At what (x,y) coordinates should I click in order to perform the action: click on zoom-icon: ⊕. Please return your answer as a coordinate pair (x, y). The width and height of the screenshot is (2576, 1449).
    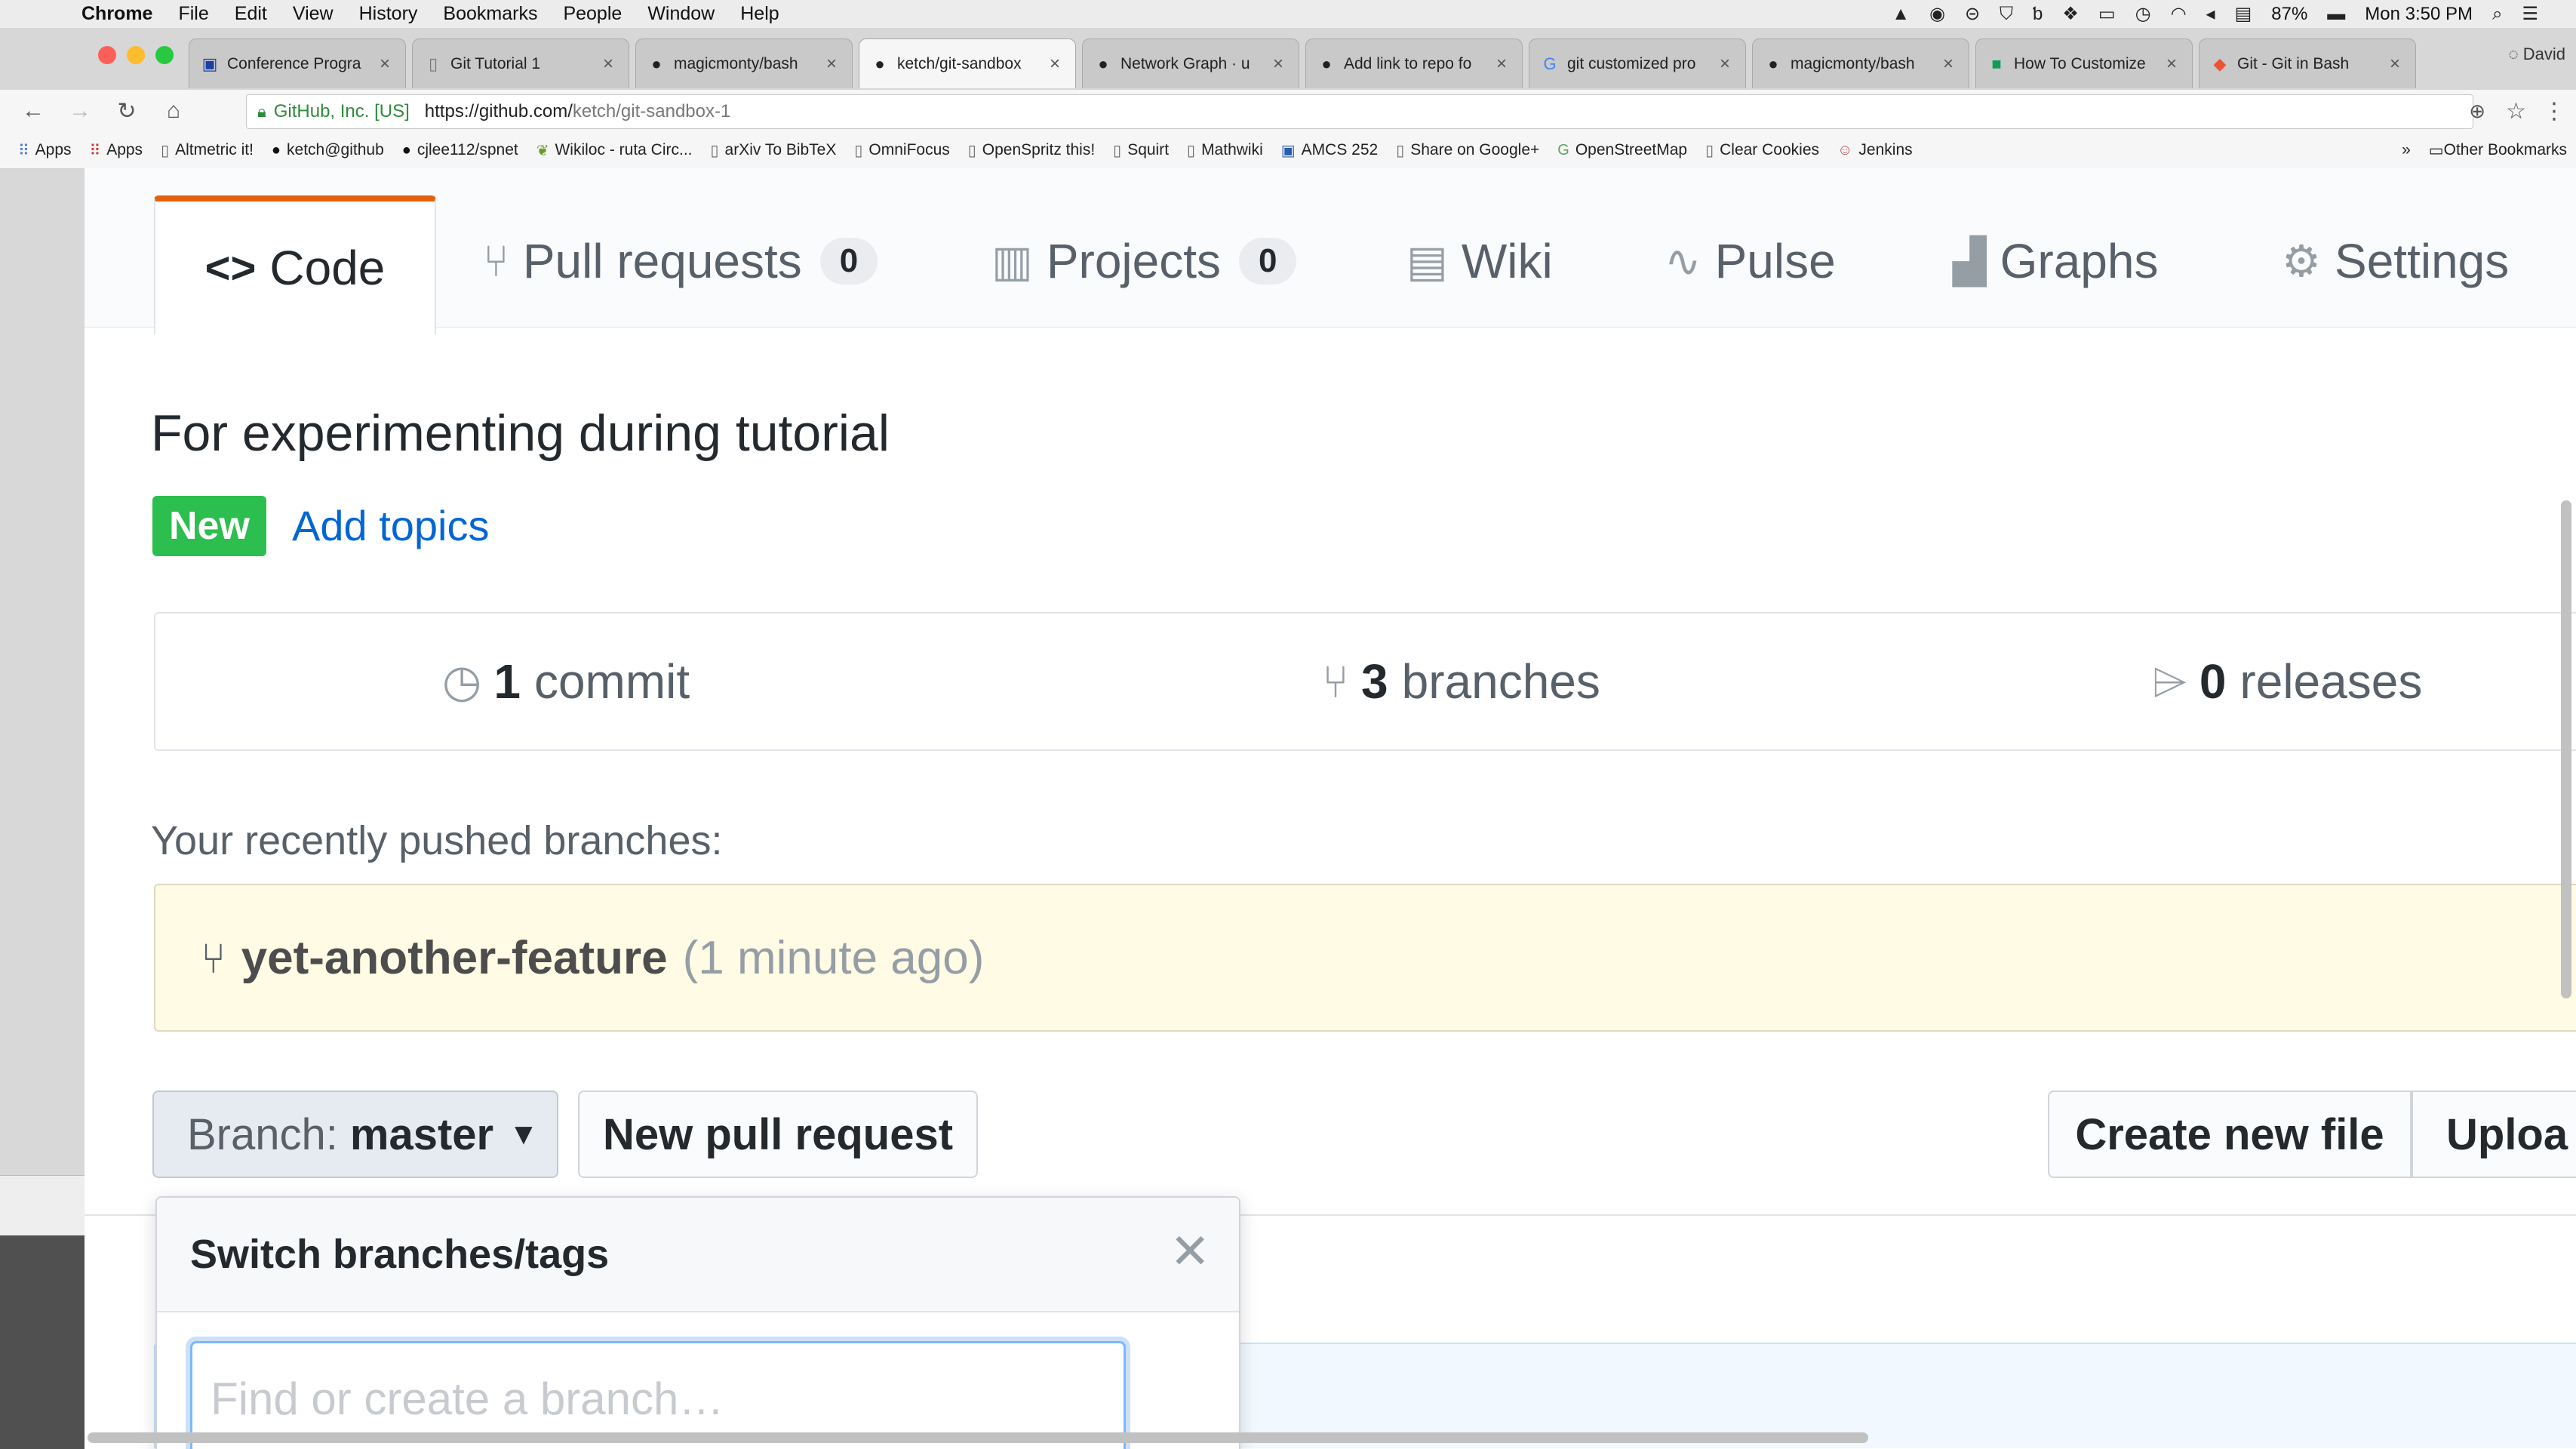
    Looking at the image, I should click on (2477, 111).